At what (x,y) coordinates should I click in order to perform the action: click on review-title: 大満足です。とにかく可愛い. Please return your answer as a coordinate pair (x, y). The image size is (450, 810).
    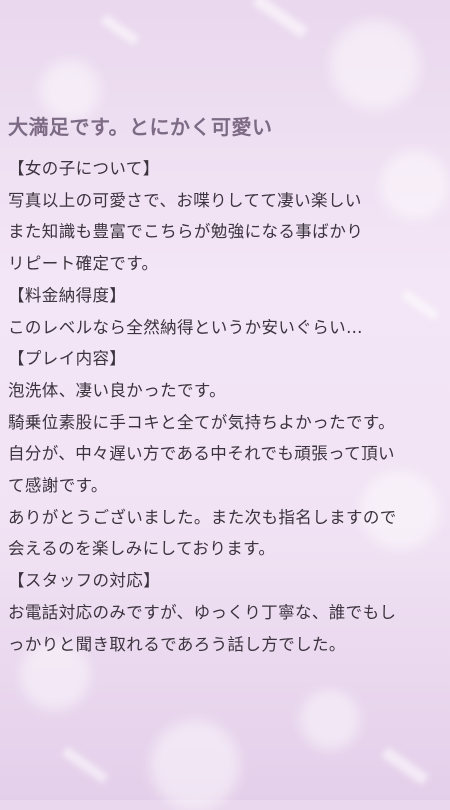
    Looking at the image, I should click on (140, 127).